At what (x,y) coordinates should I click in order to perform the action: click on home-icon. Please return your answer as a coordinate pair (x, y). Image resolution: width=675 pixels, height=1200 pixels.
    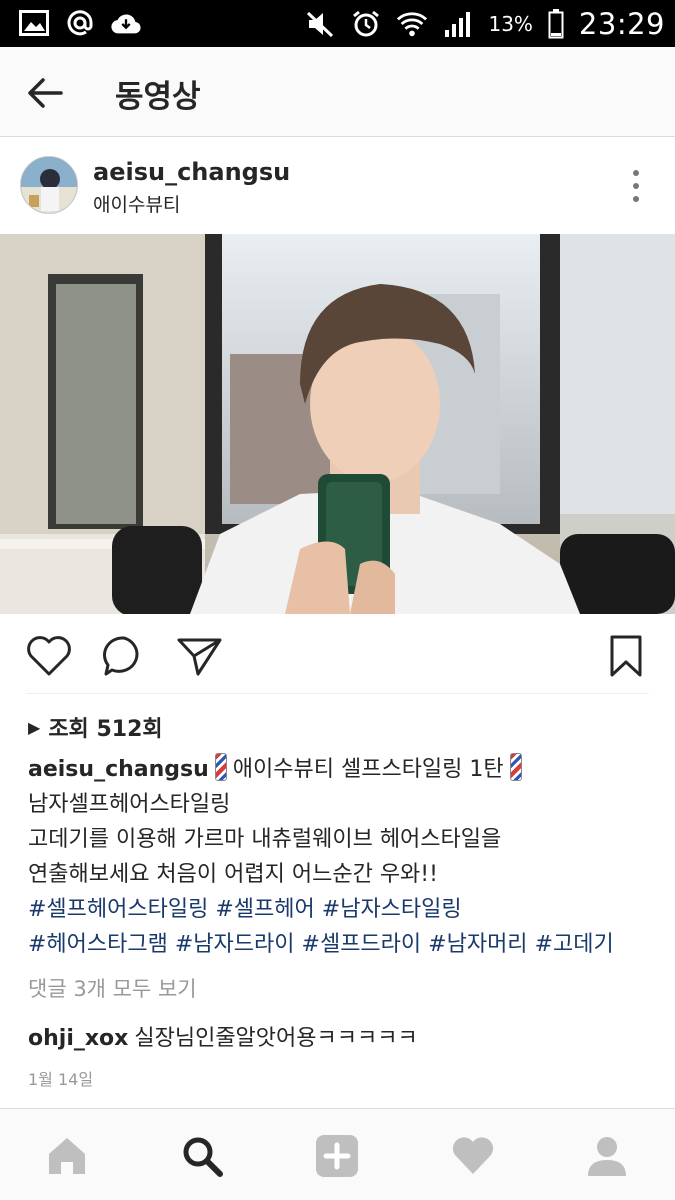
    Looking at the image, I should click on (67, 1156).